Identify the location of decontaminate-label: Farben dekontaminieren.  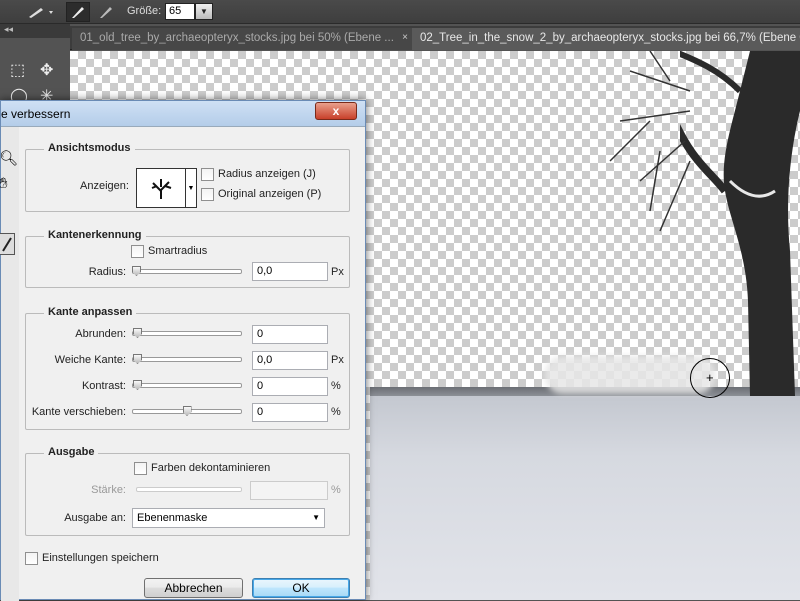
(211, 468).